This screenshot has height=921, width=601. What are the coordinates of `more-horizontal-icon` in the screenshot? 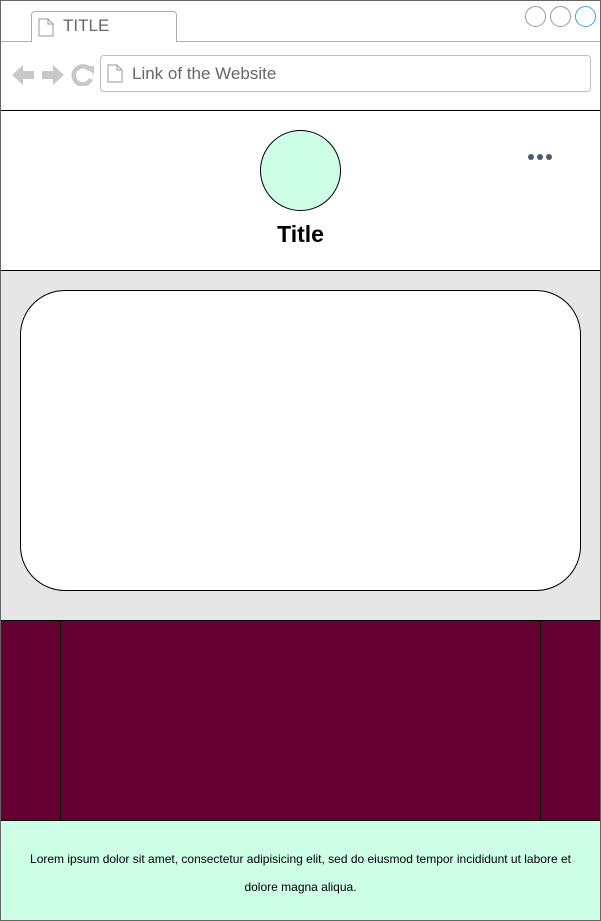 It's located at (540, 157).